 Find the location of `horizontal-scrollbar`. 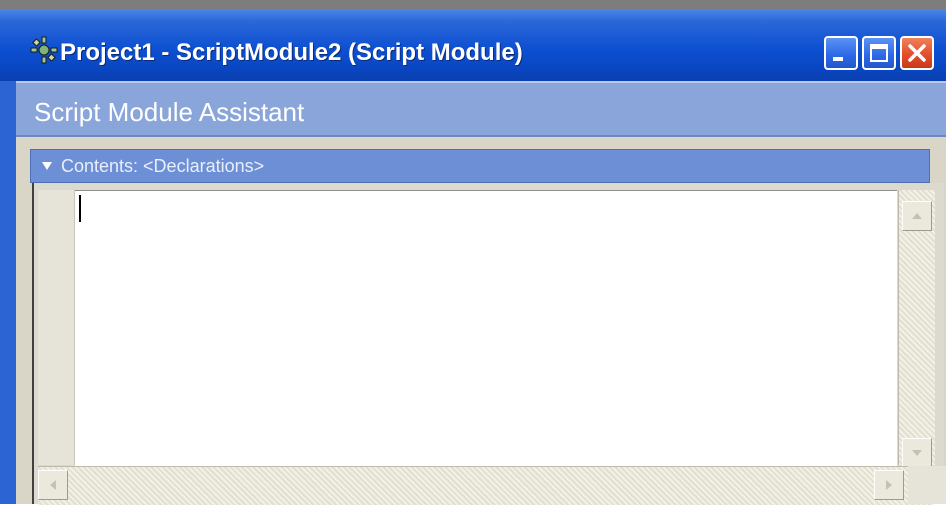

horizontal-scrollbar is located at coordinates (486, 485).